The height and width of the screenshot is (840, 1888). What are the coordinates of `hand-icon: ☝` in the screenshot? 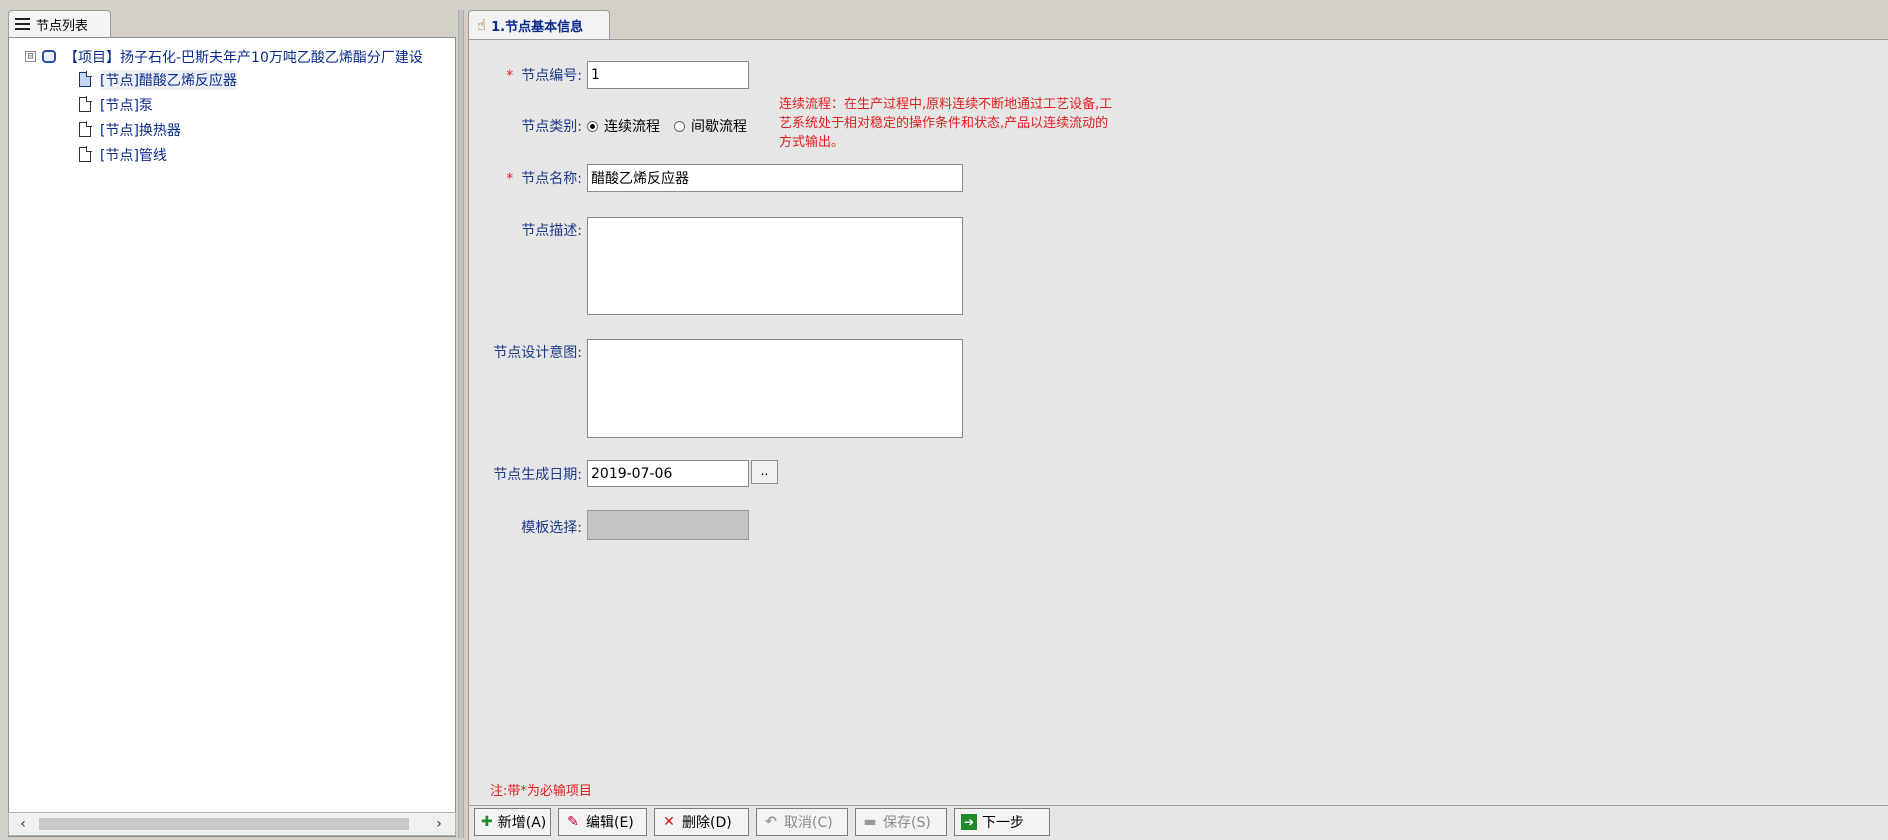 It's located at (482, 25).